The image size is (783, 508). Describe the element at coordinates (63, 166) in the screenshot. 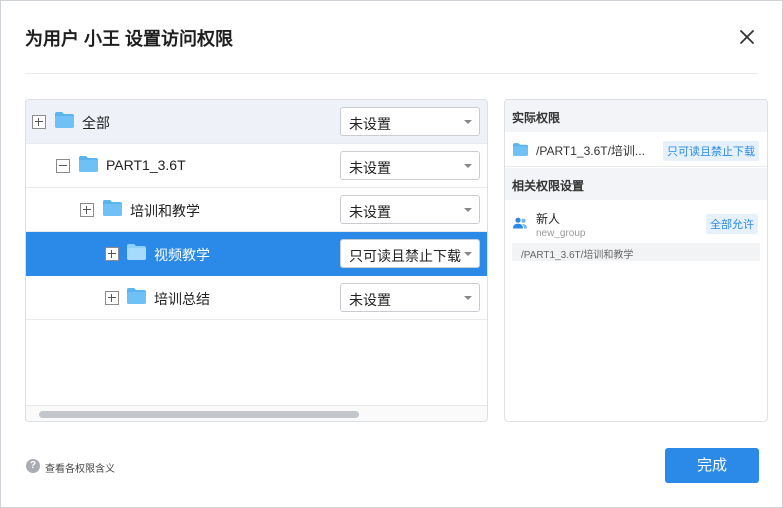

I see `collapse-icon` at that location.